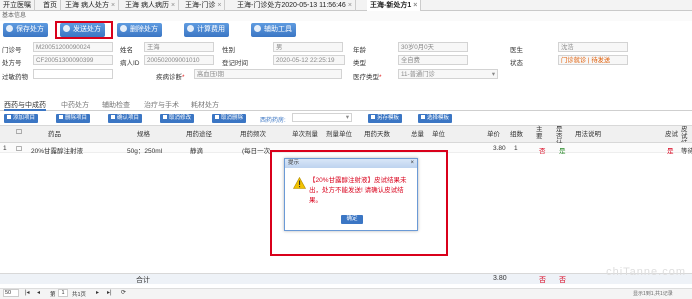 The image size is (692, 299). What do you see at coordinates (116, 105) in the screenshot?
I see `tab-aux-exam: 辅助检查` at bounding box center [116, 105].